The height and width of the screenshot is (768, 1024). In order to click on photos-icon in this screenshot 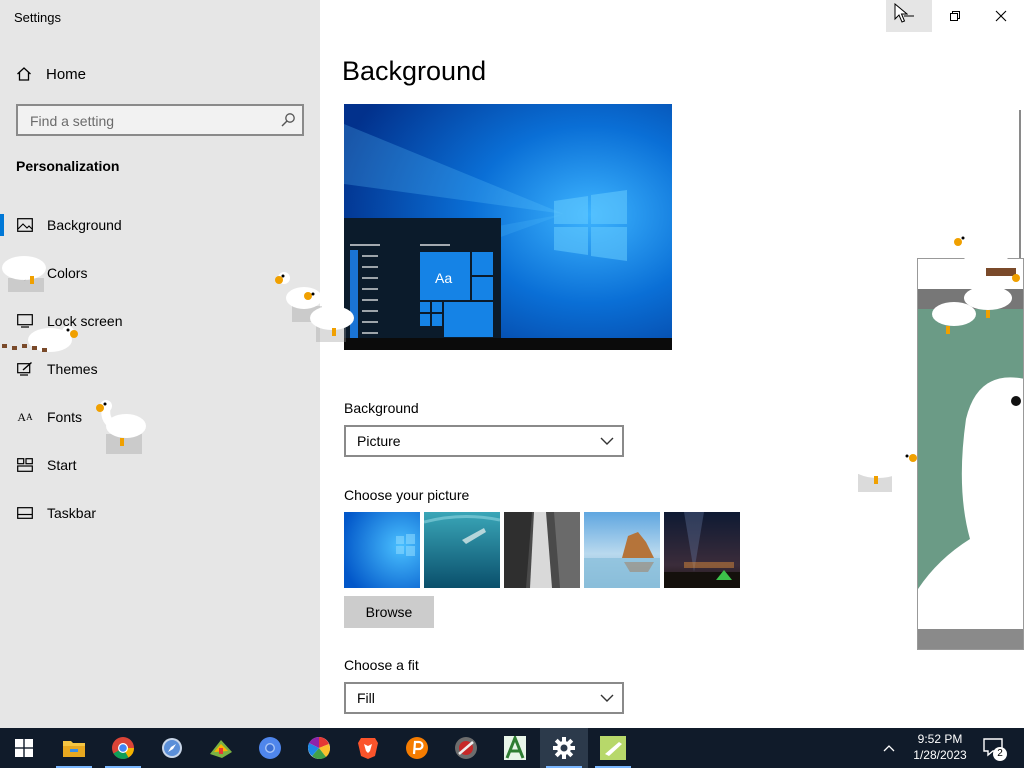, I will do `click(319, 748)`.